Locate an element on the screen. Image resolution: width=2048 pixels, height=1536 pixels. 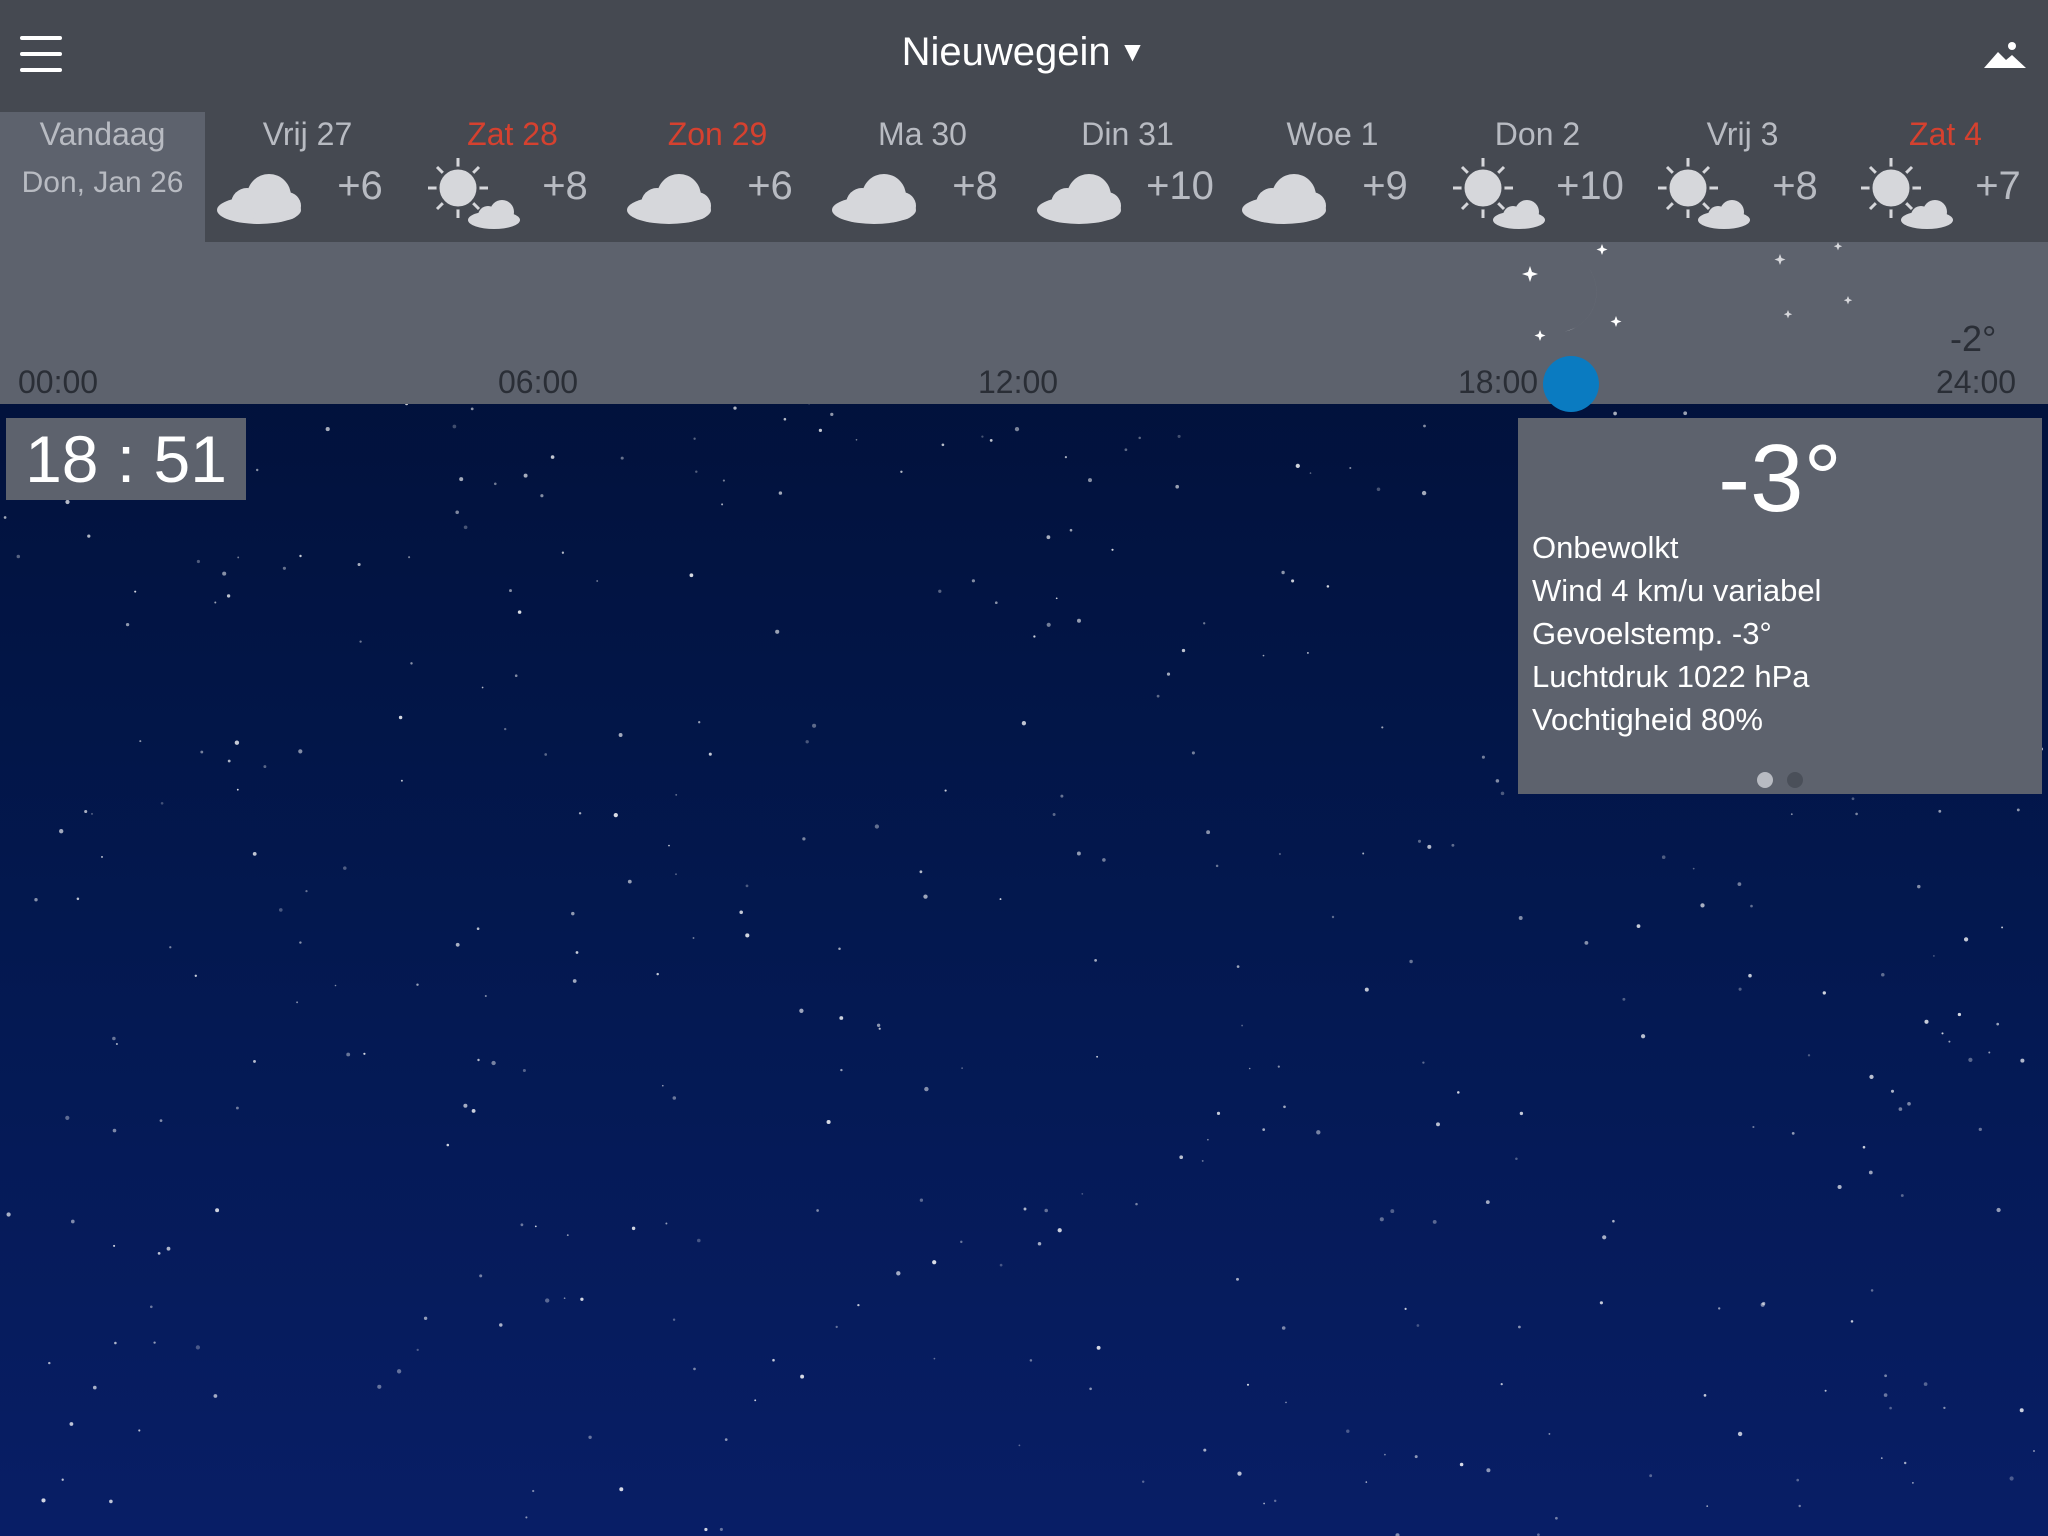
humidity-text: Vochtigheid 80% is located at coordinates (1647, 719).